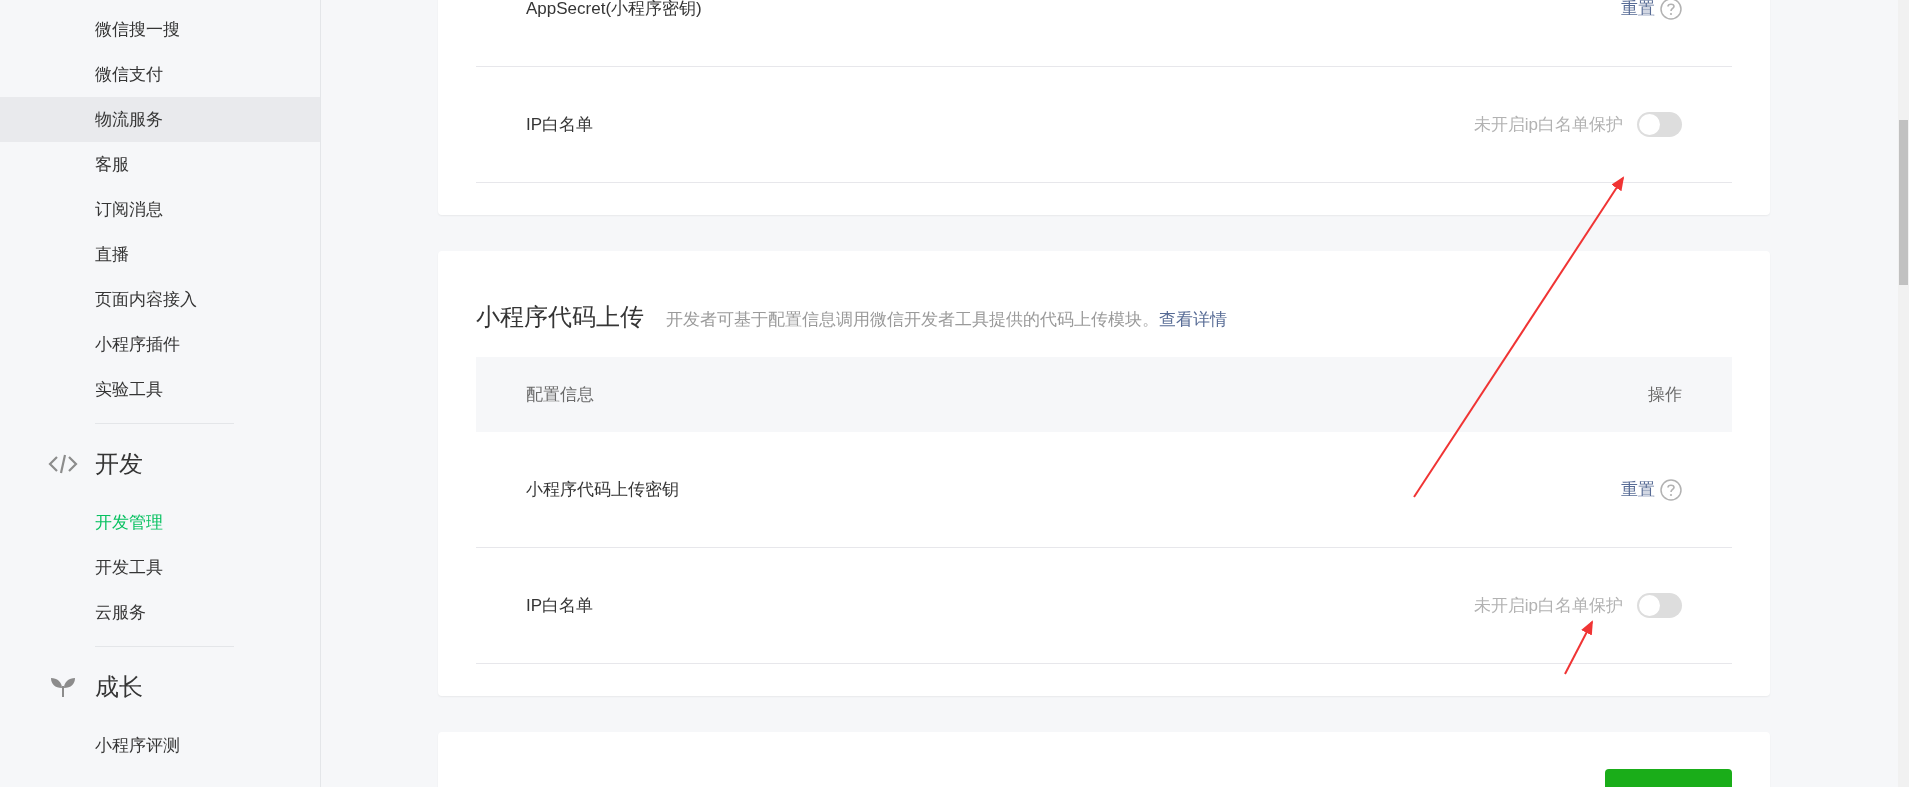  What do you see at coordinates (160, 29) in the screenshot?
I see `sidebar-item: 微信搜一搜` at bounding box center [160, 29].